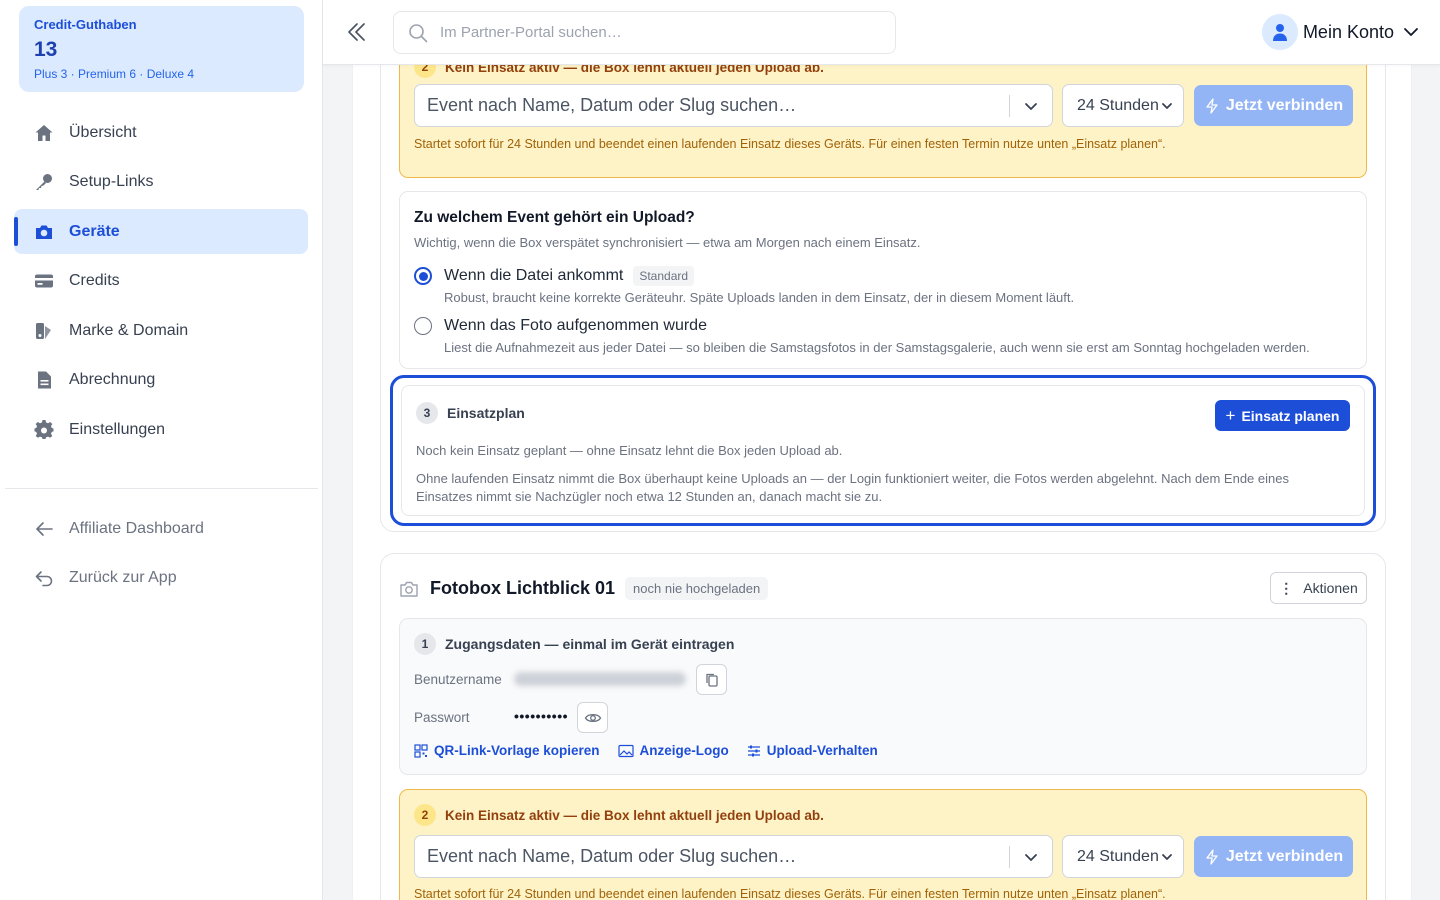 The height and width of the screenshot is (900, 1440). Describe the element at coordinates (44, 232) in the screenshot. I see `camera-icon` at that location.